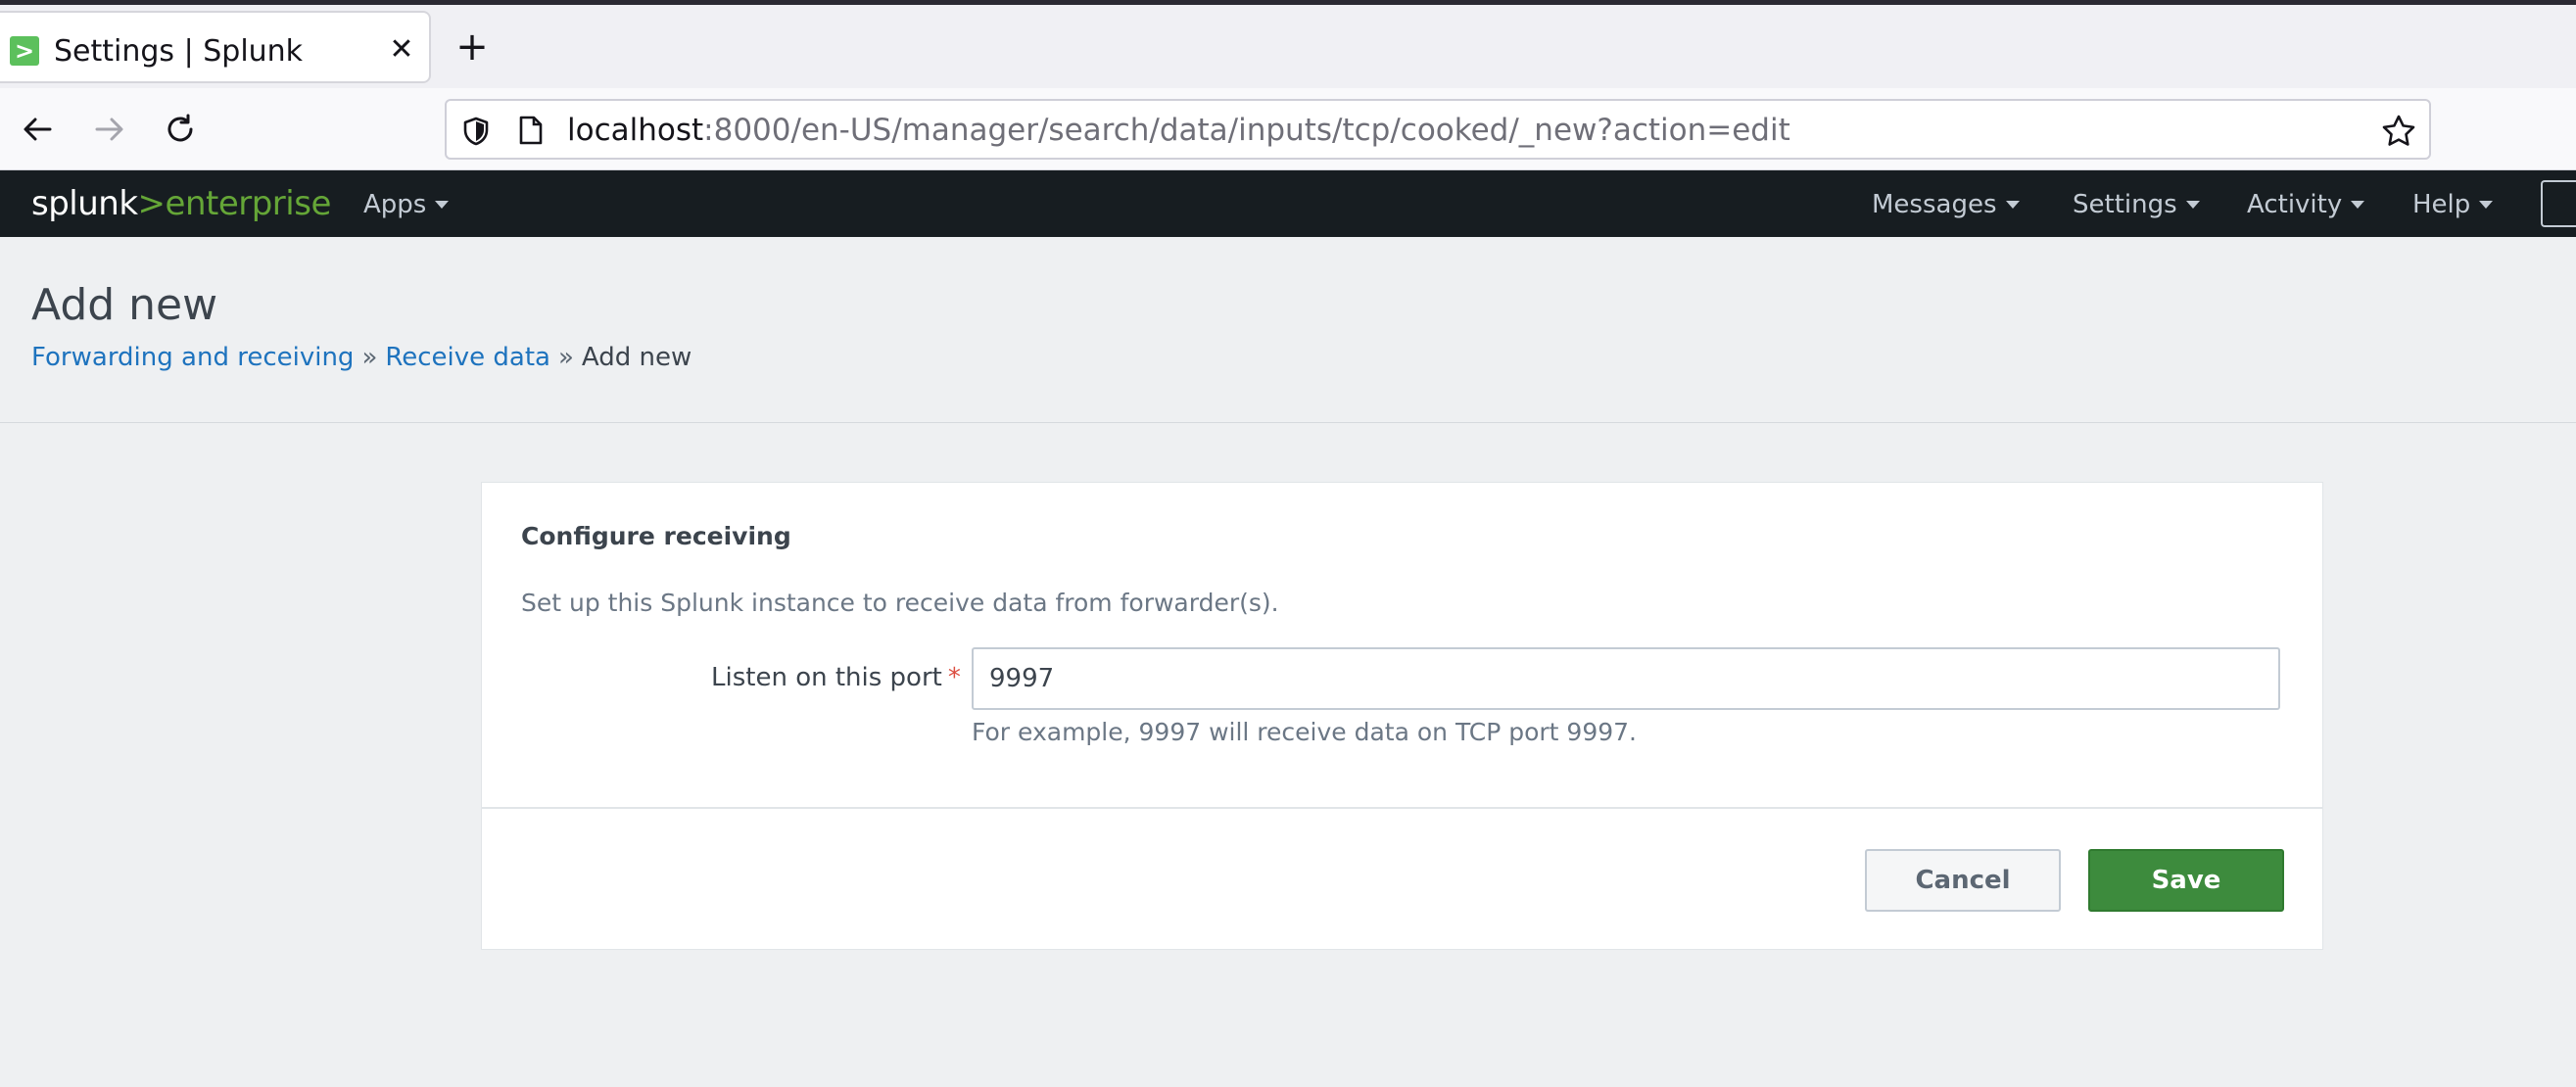  I want to click on splunk-favicon-icon: >, so click(24, 51).